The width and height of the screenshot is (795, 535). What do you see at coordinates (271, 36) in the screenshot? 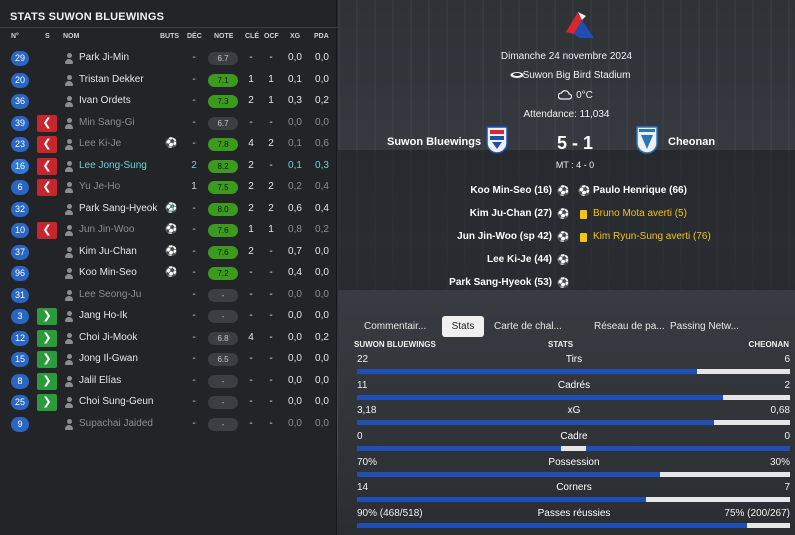
I see `header-ocf: OCF` at bounding box center [271, 36].